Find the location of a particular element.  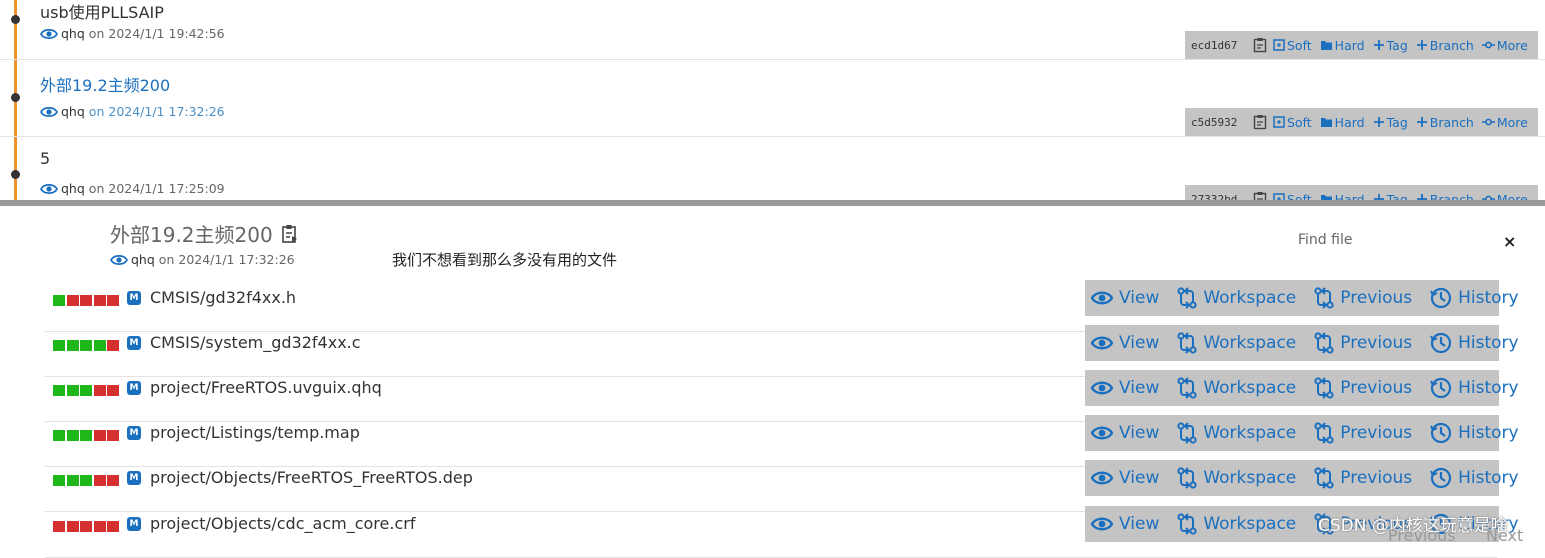

branch-label: Branch is located at coordinates (1451, 45).